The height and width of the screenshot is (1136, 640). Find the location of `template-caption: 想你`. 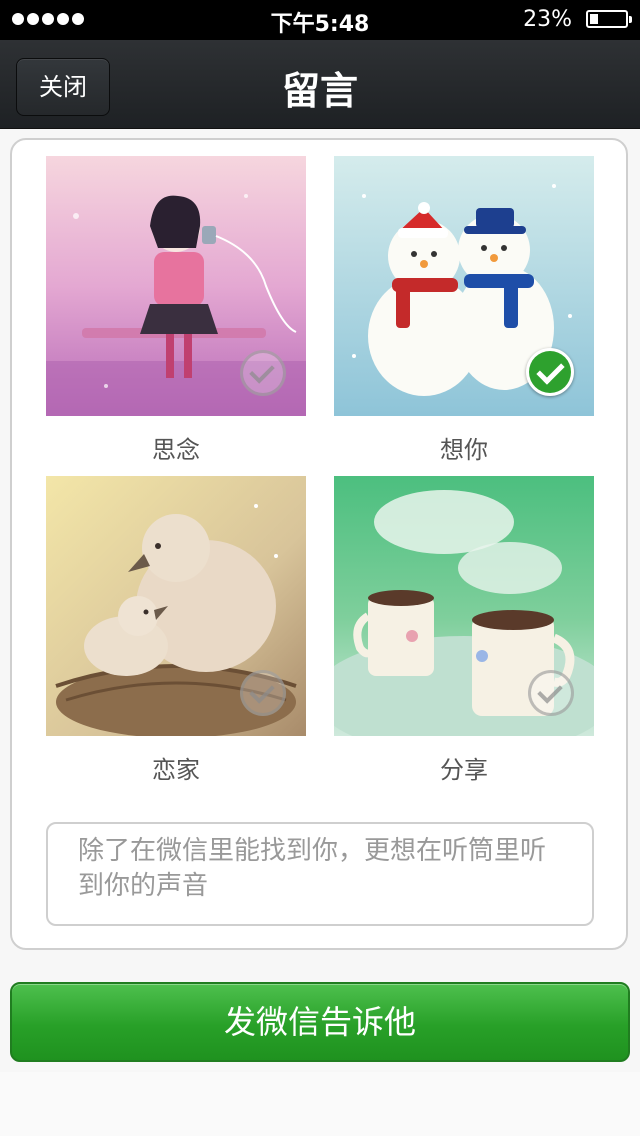

template-caption: 想你 is located at coordinates (464, 450).